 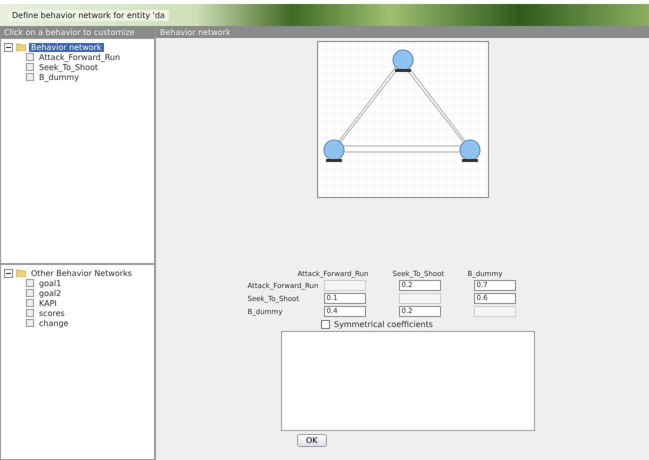 I want to click on checkbox, so click(x=325, y=324).